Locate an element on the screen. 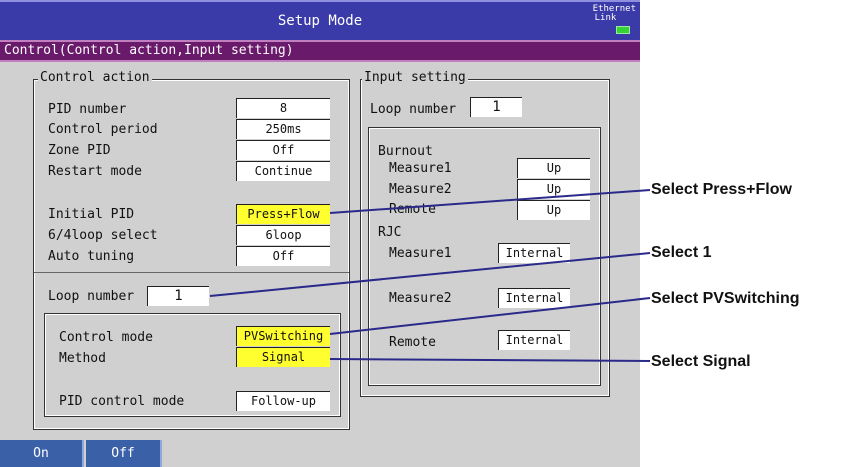 Image resolution: width=863 pixels, height=467 pixels. control-mode-field: PVSwitching is located at coordinates (283, 336).